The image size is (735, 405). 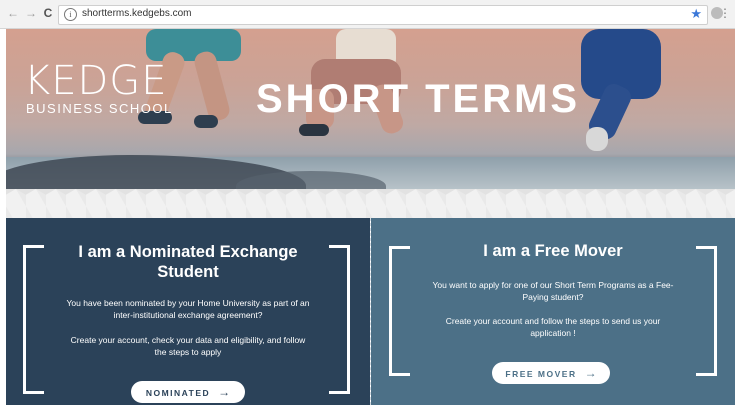 I want to click on address-bar: i shortterms.kedgebs.com ★, so click(x=383, y=15).